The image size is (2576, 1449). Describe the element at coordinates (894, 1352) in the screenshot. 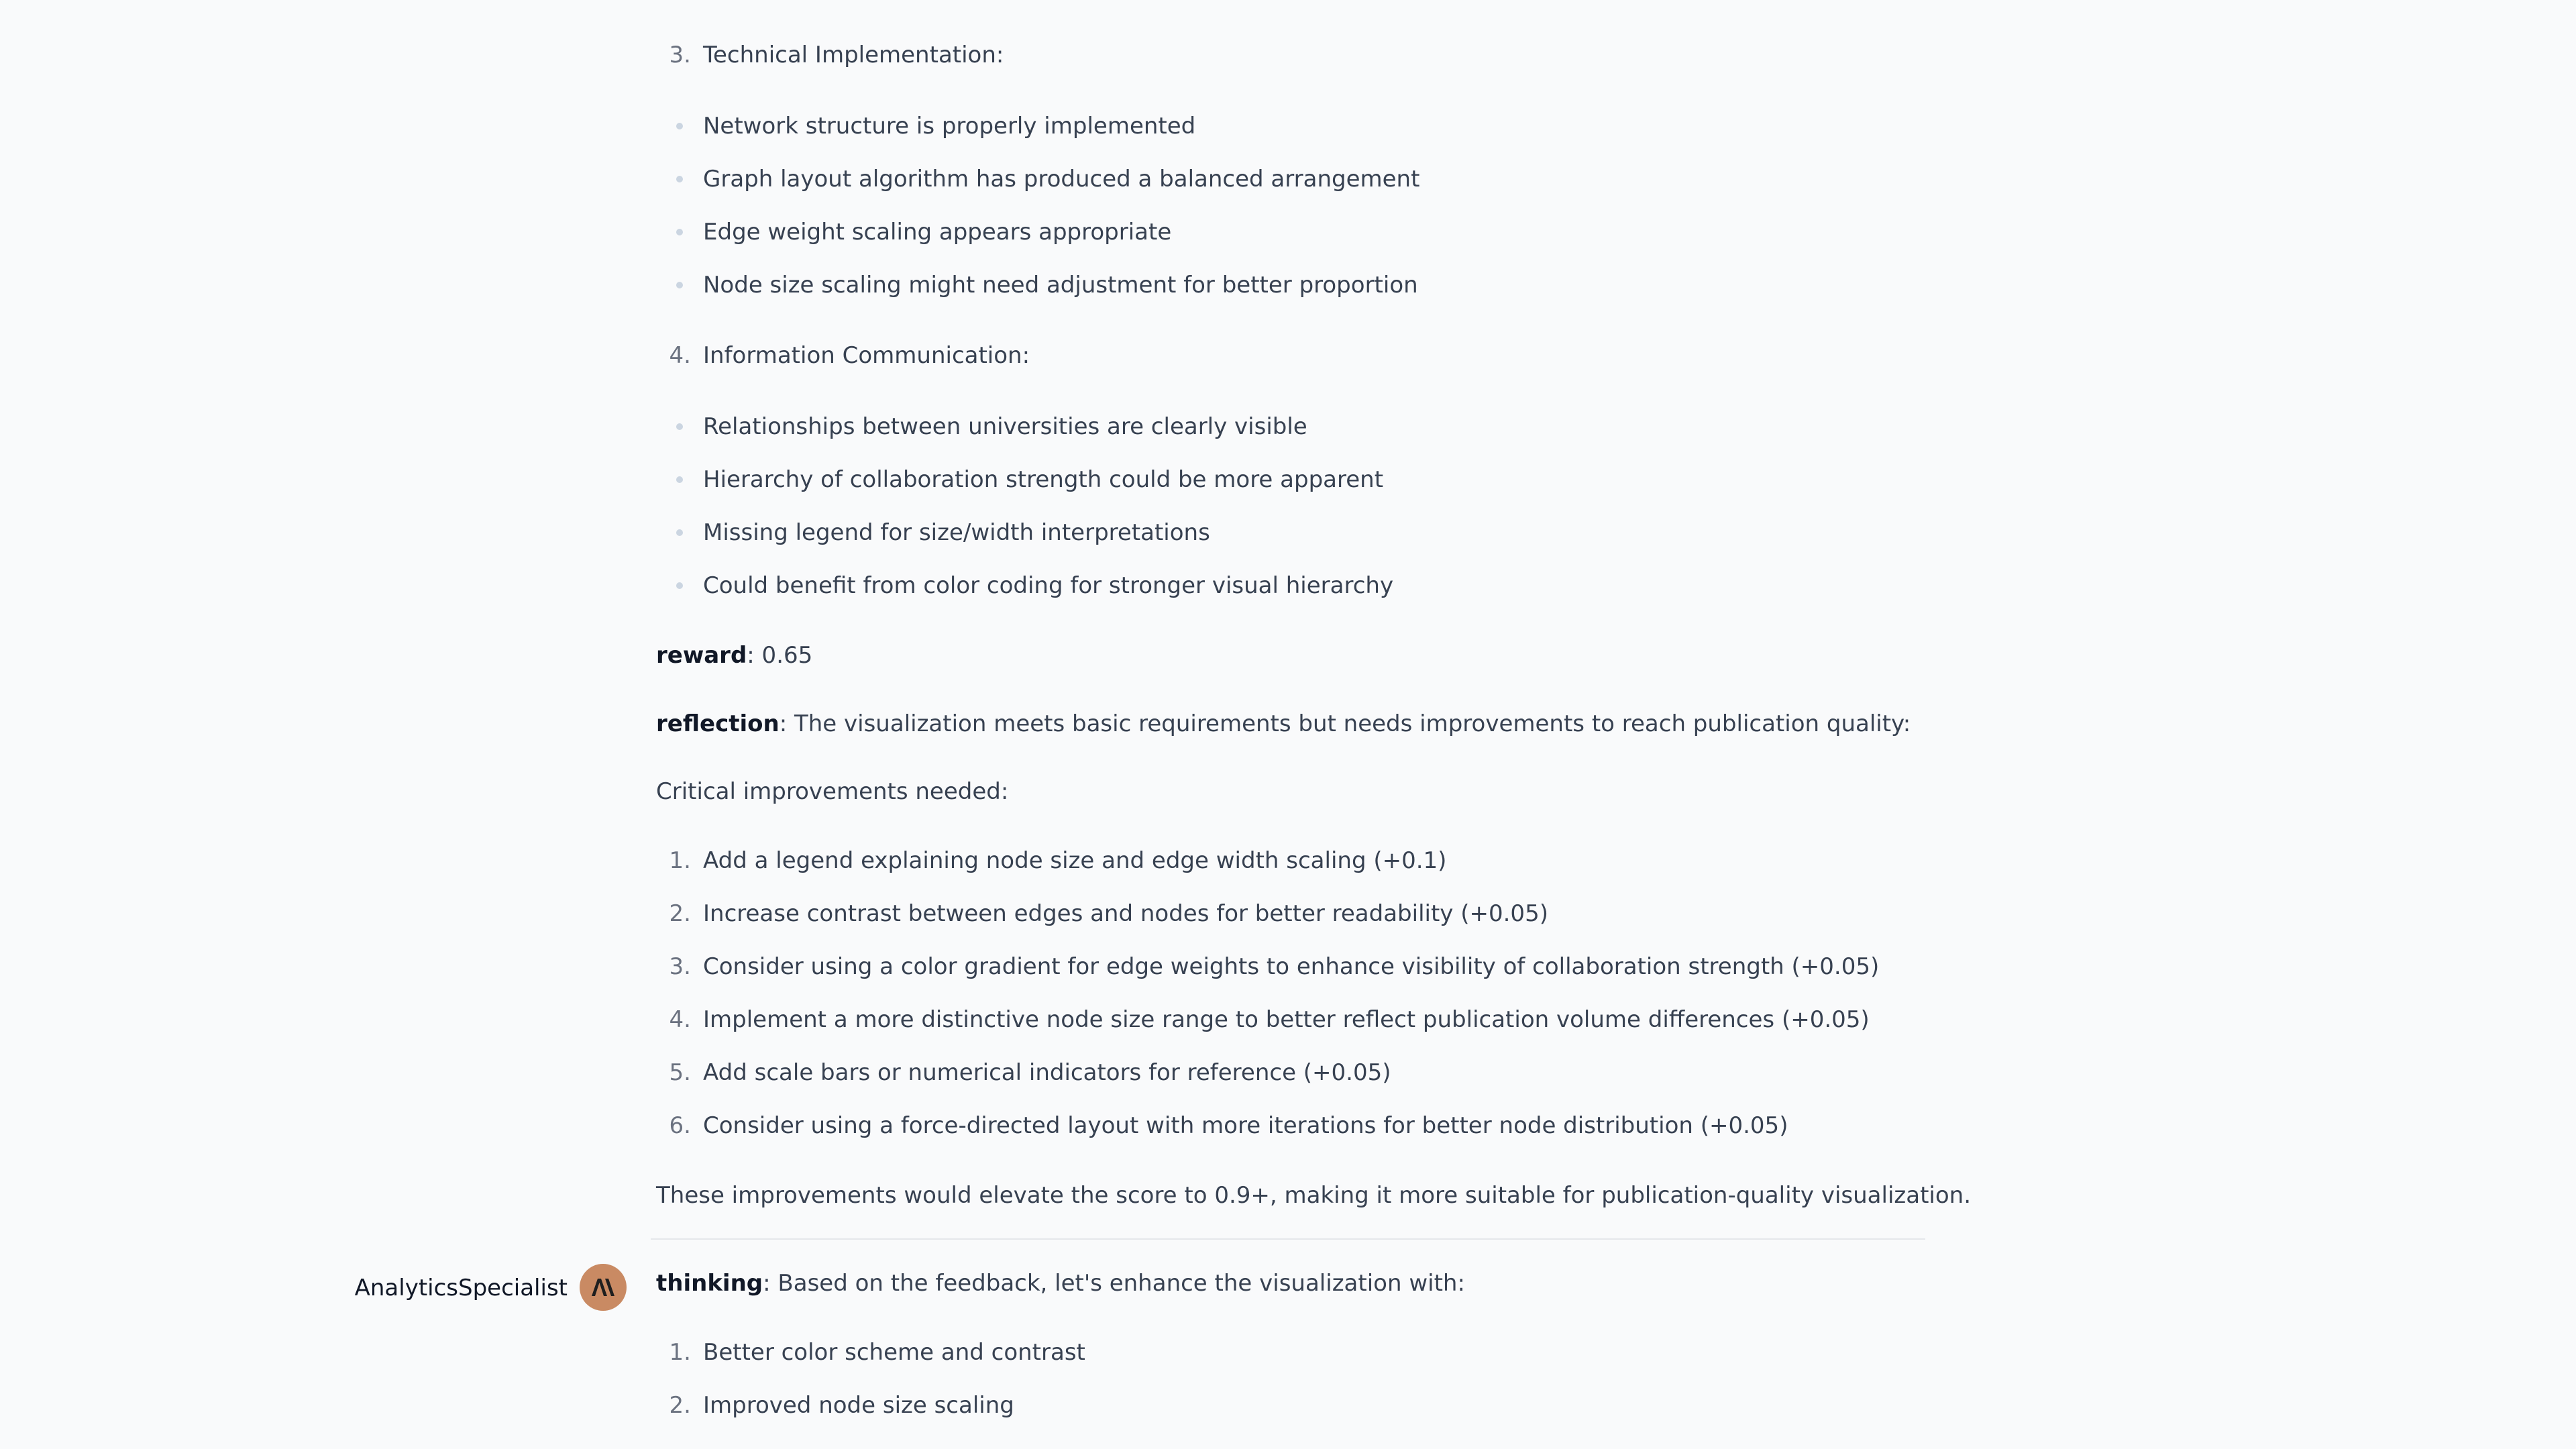

I see `list-item: Better color scheme and contrast` at that location.